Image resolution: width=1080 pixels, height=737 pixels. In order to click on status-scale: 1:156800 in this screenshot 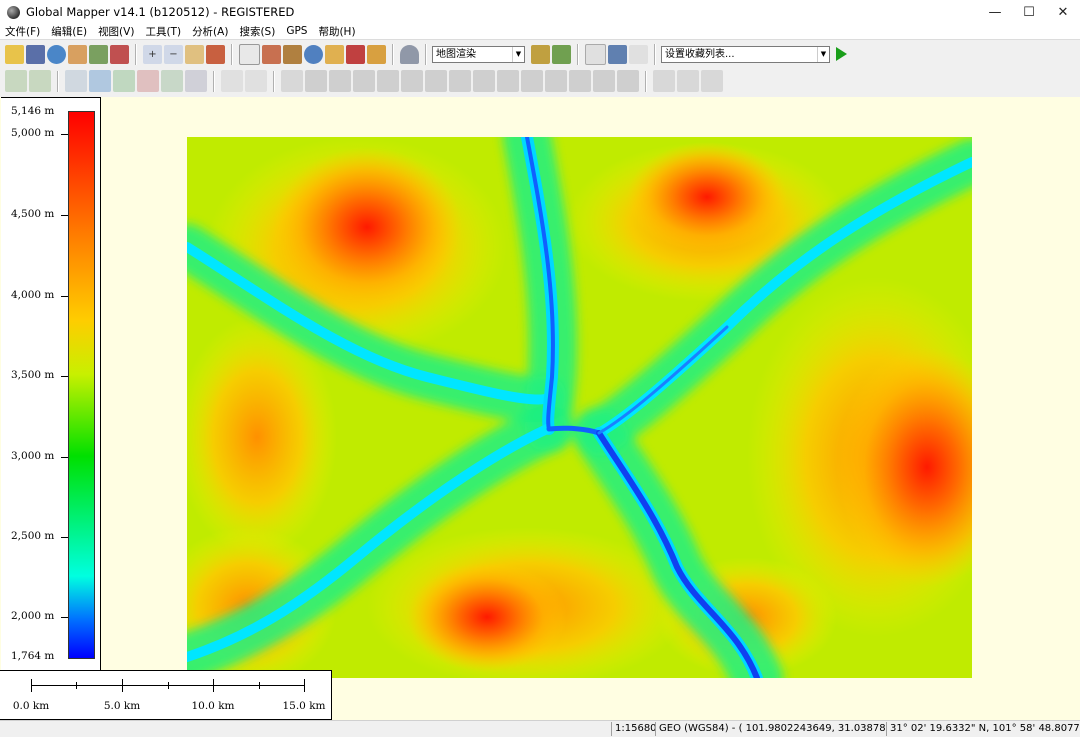, I will do `click(633, 729)`.